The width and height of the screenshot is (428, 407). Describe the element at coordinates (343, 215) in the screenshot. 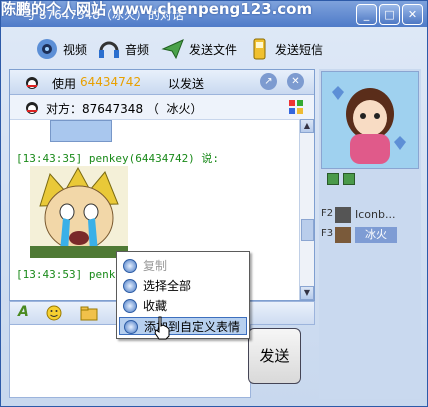

I see `shortcut-thumbnail` at that location.